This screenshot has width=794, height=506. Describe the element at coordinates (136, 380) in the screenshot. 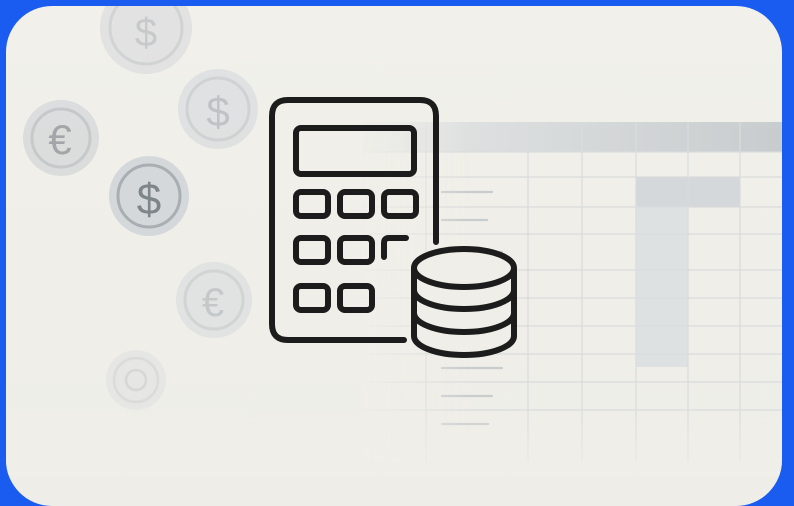

I see `generic-coin-icon` at that location.